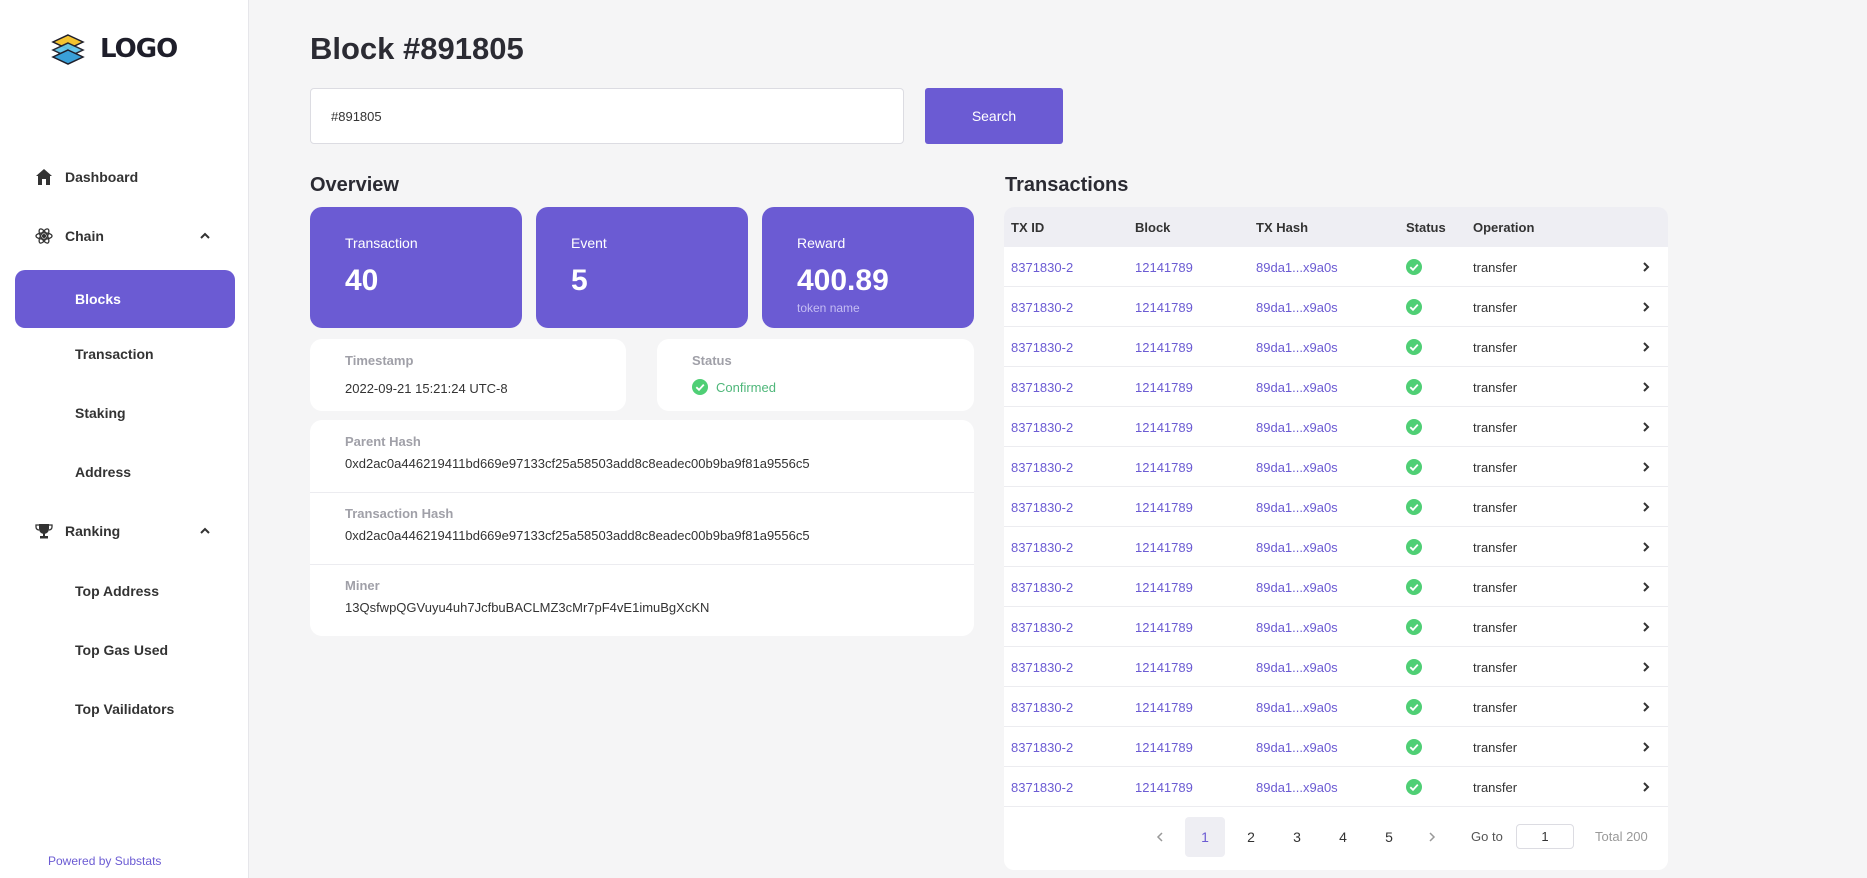  I want to click on goto-page-input, so click(1545, 836).